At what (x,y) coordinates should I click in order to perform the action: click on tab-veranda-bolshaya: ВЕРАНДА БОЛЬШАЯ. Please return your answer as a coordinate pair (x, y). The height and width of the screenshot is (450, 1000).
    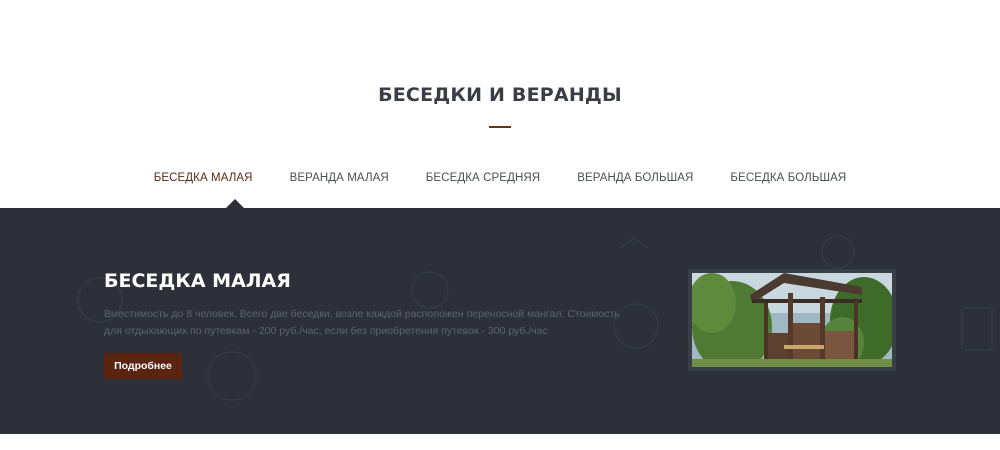
    Looking at the image, I should click on (635, 180).